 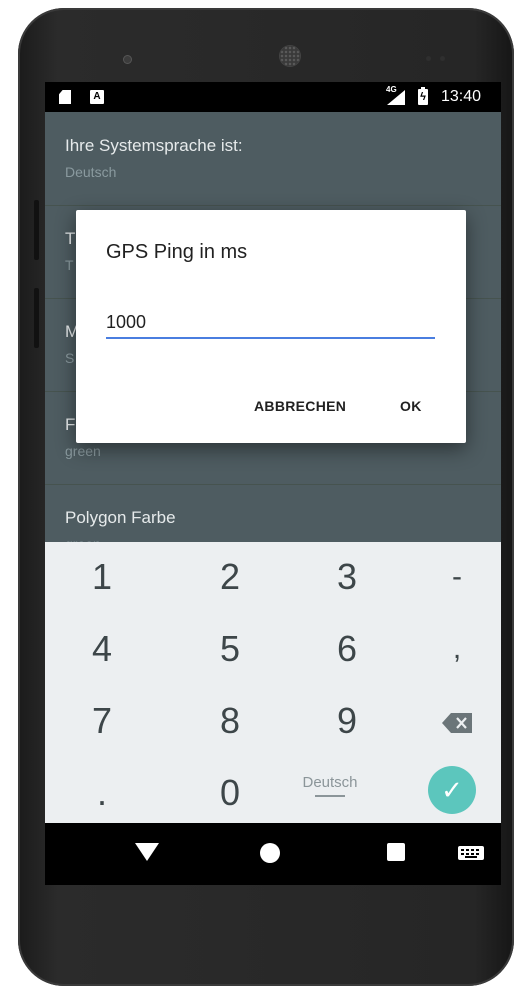 I want to click on backspace-glyph, so click(x=457, y=723).